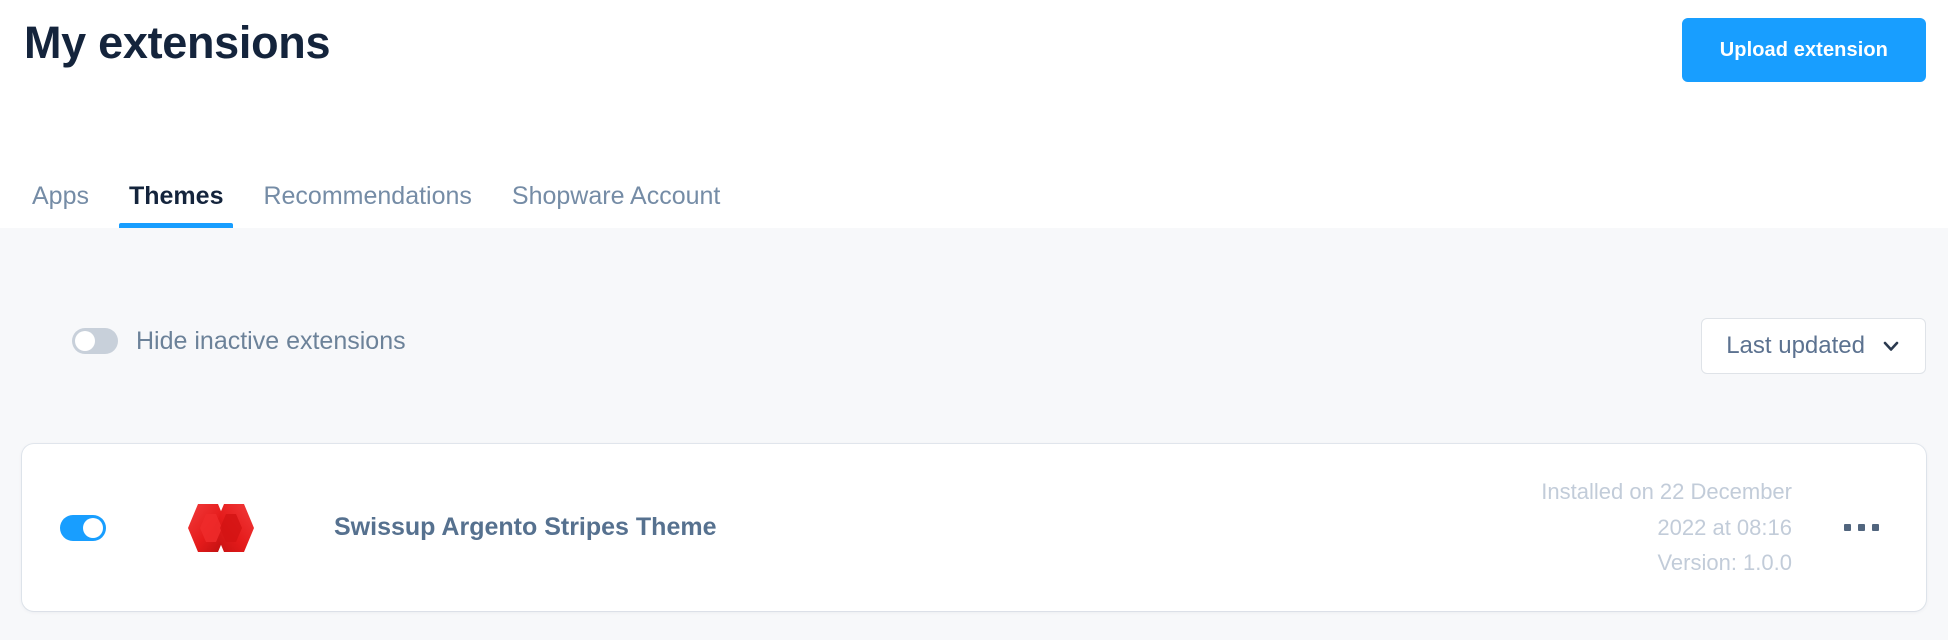 This screenshot has width=1948, height=640. What do you see at coordinates (974, 41) in the screenshot?
I see `header-top-row: My extensions Upload extension` at bounding box center [974, 41].